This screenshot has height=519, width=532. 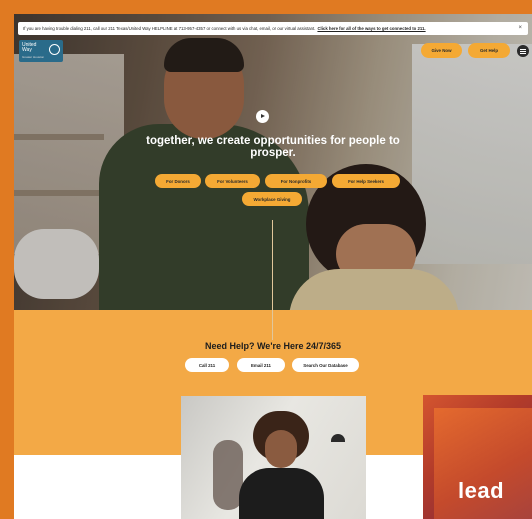 I want to click on workplace-giving-button: Workplace Giving, so click(x=272, y=199).